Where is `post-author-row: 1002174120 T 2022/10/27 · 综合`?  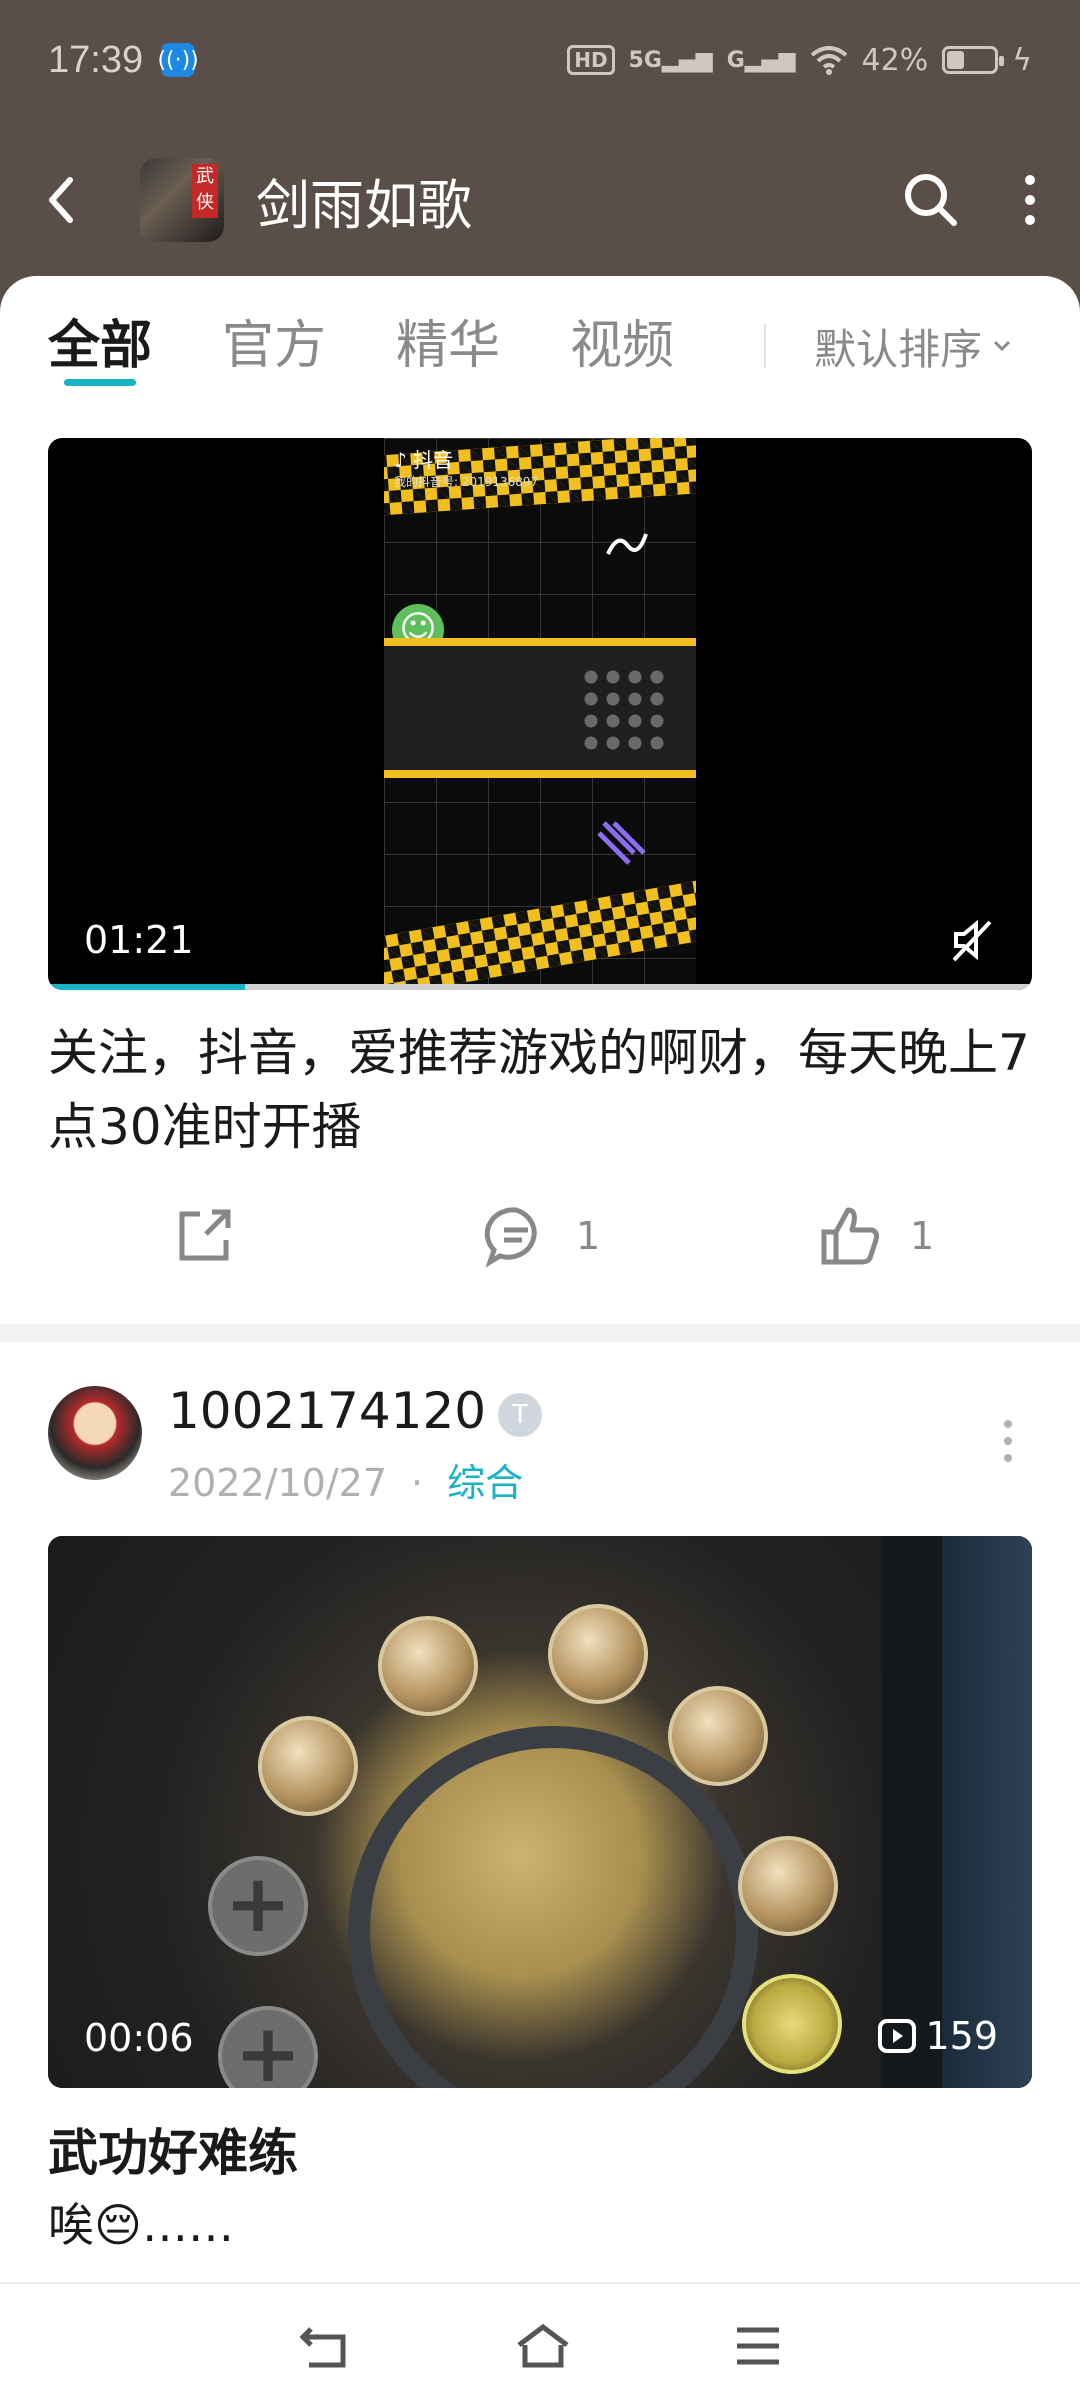 post-author-row: 1002174120 T 2022/10/27 · 综合 is located at coordinates (540, 1443).